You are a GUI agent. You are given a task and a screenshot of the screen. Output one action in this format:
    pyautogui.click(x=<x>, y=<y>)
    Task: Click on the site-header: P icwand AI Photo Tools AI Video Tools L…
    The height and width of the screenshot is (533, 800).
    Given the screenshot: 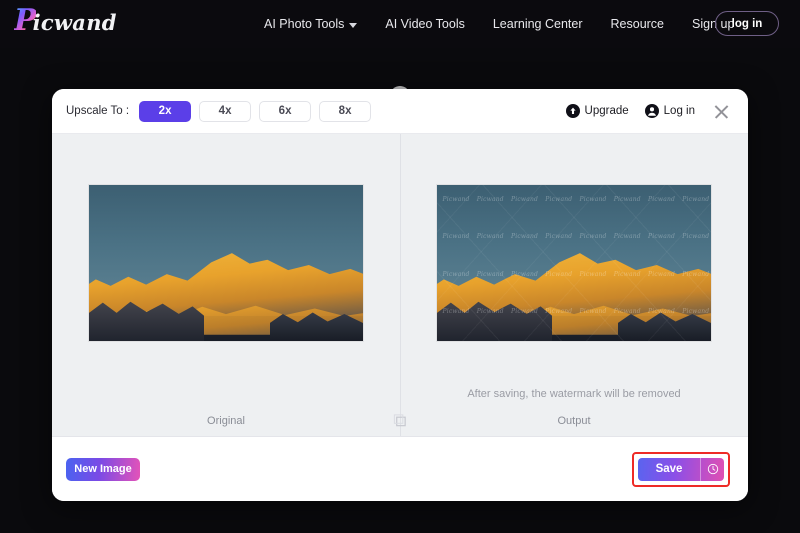 What is the action you would take?
    pyautogui.click(x=400, y=24)
    